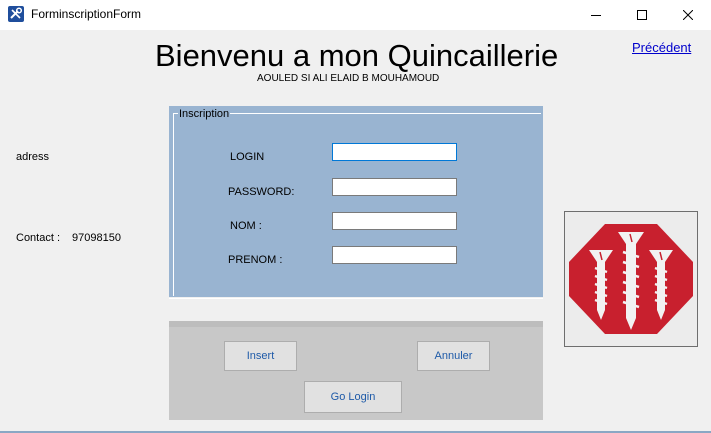  Describe the element at coordinates (357, 55) in the screenshot. I see `page-title: Bienvenu a mon Quincaillerie` at that location.